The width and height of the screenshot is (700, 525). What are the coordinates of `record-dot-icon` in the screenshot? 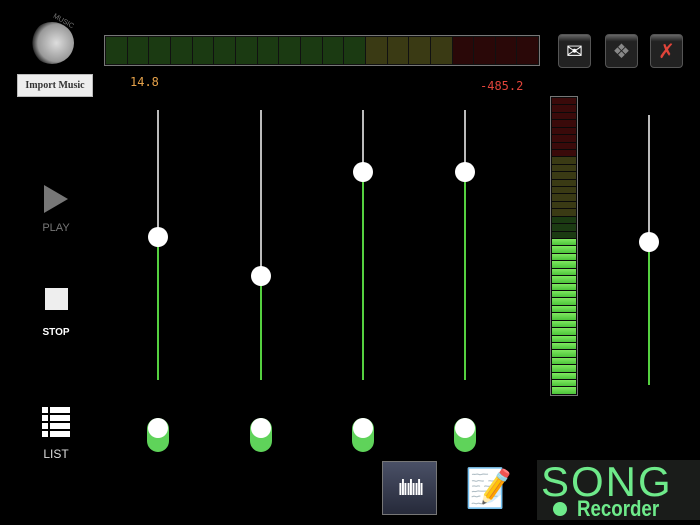 It's located at (560, 509).